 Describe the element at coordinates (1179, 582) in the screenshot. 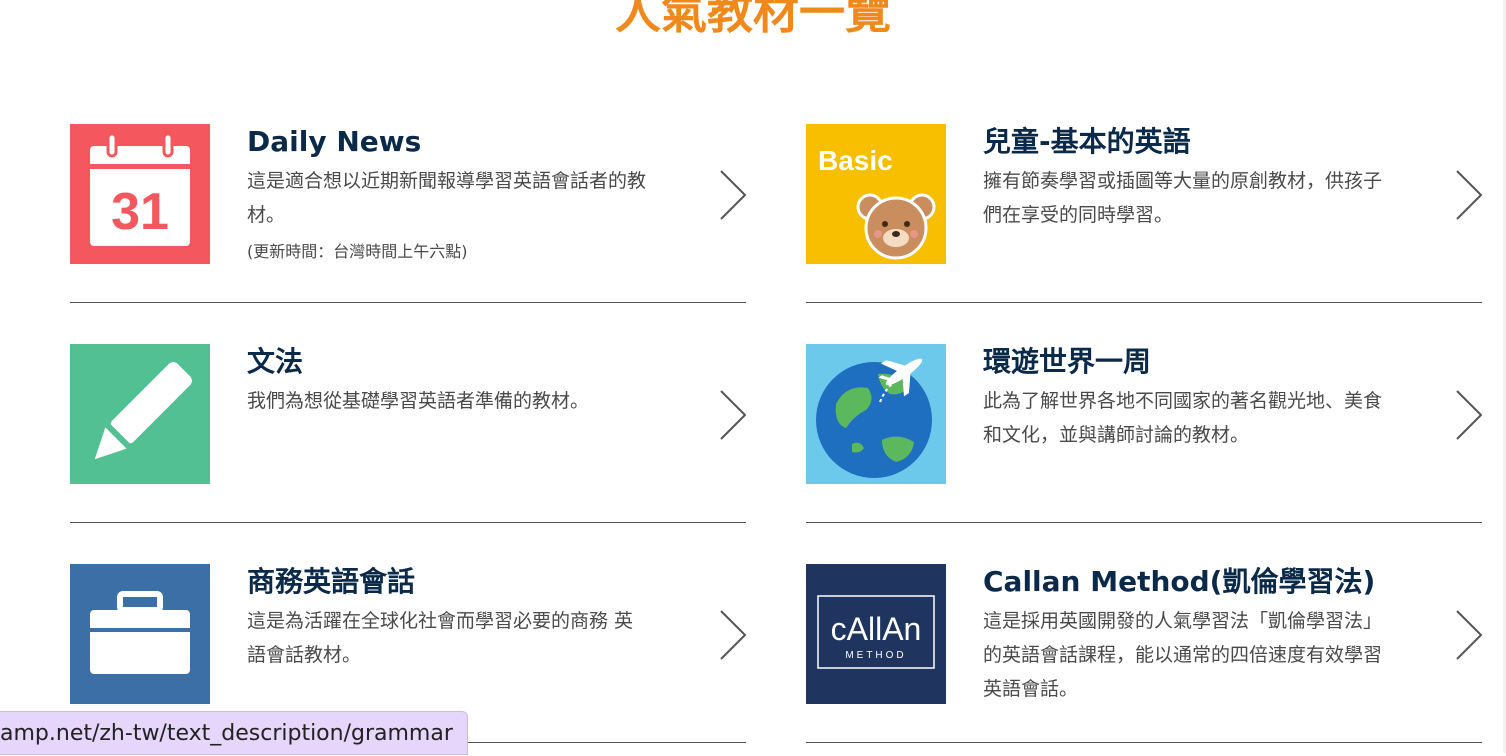

I see `material-title: Callan Method(凱倫學習法)` at that location.